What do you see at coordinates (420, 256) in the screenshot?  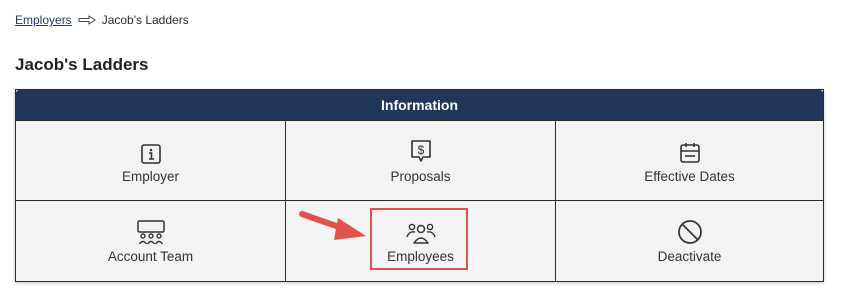 I see `tile-label: Employees` at bounding box center [420, 256].